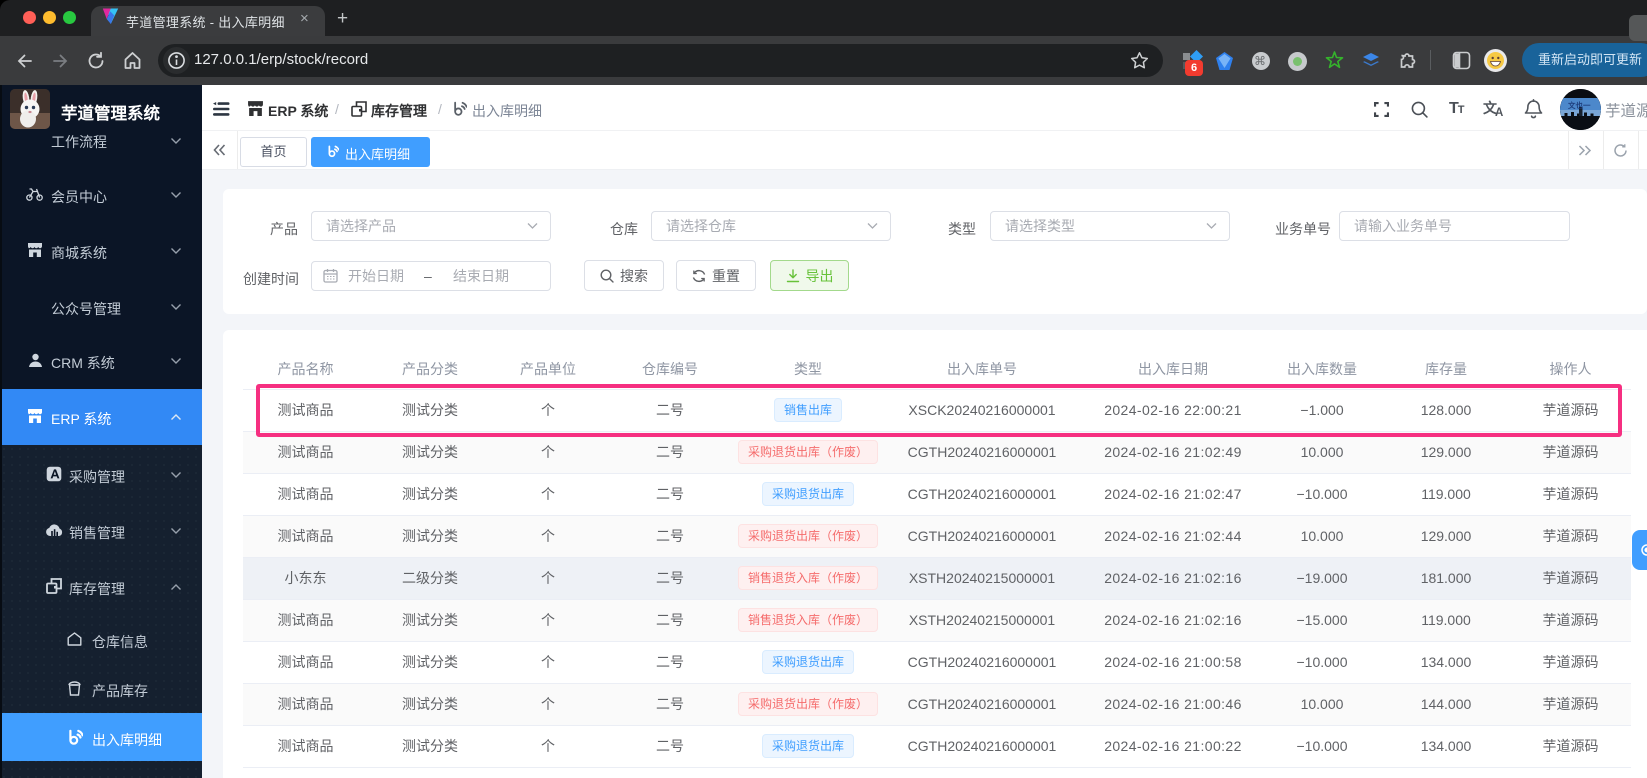 The image size is (1647, 778). I want to click on svg-text: 文也一, so click(1579, 105).